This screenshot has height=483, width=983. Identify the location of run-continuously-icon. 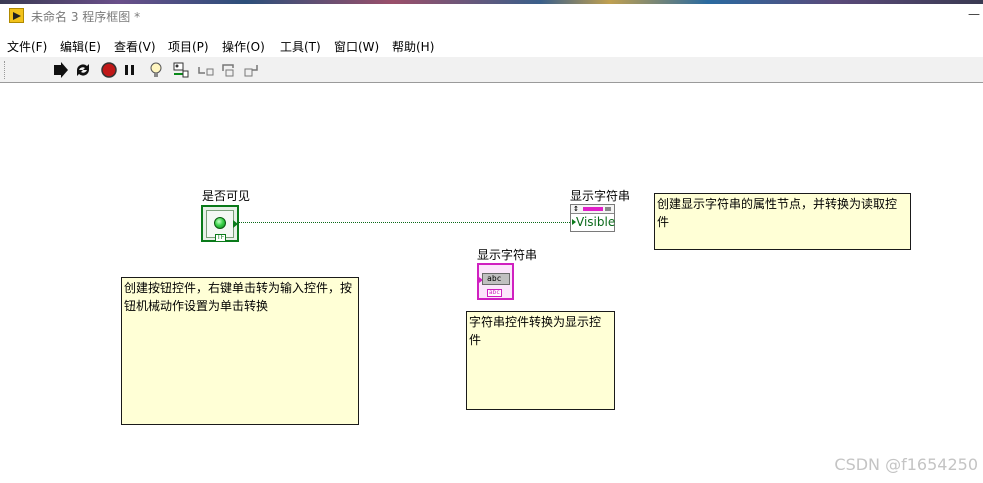
(83, 70).